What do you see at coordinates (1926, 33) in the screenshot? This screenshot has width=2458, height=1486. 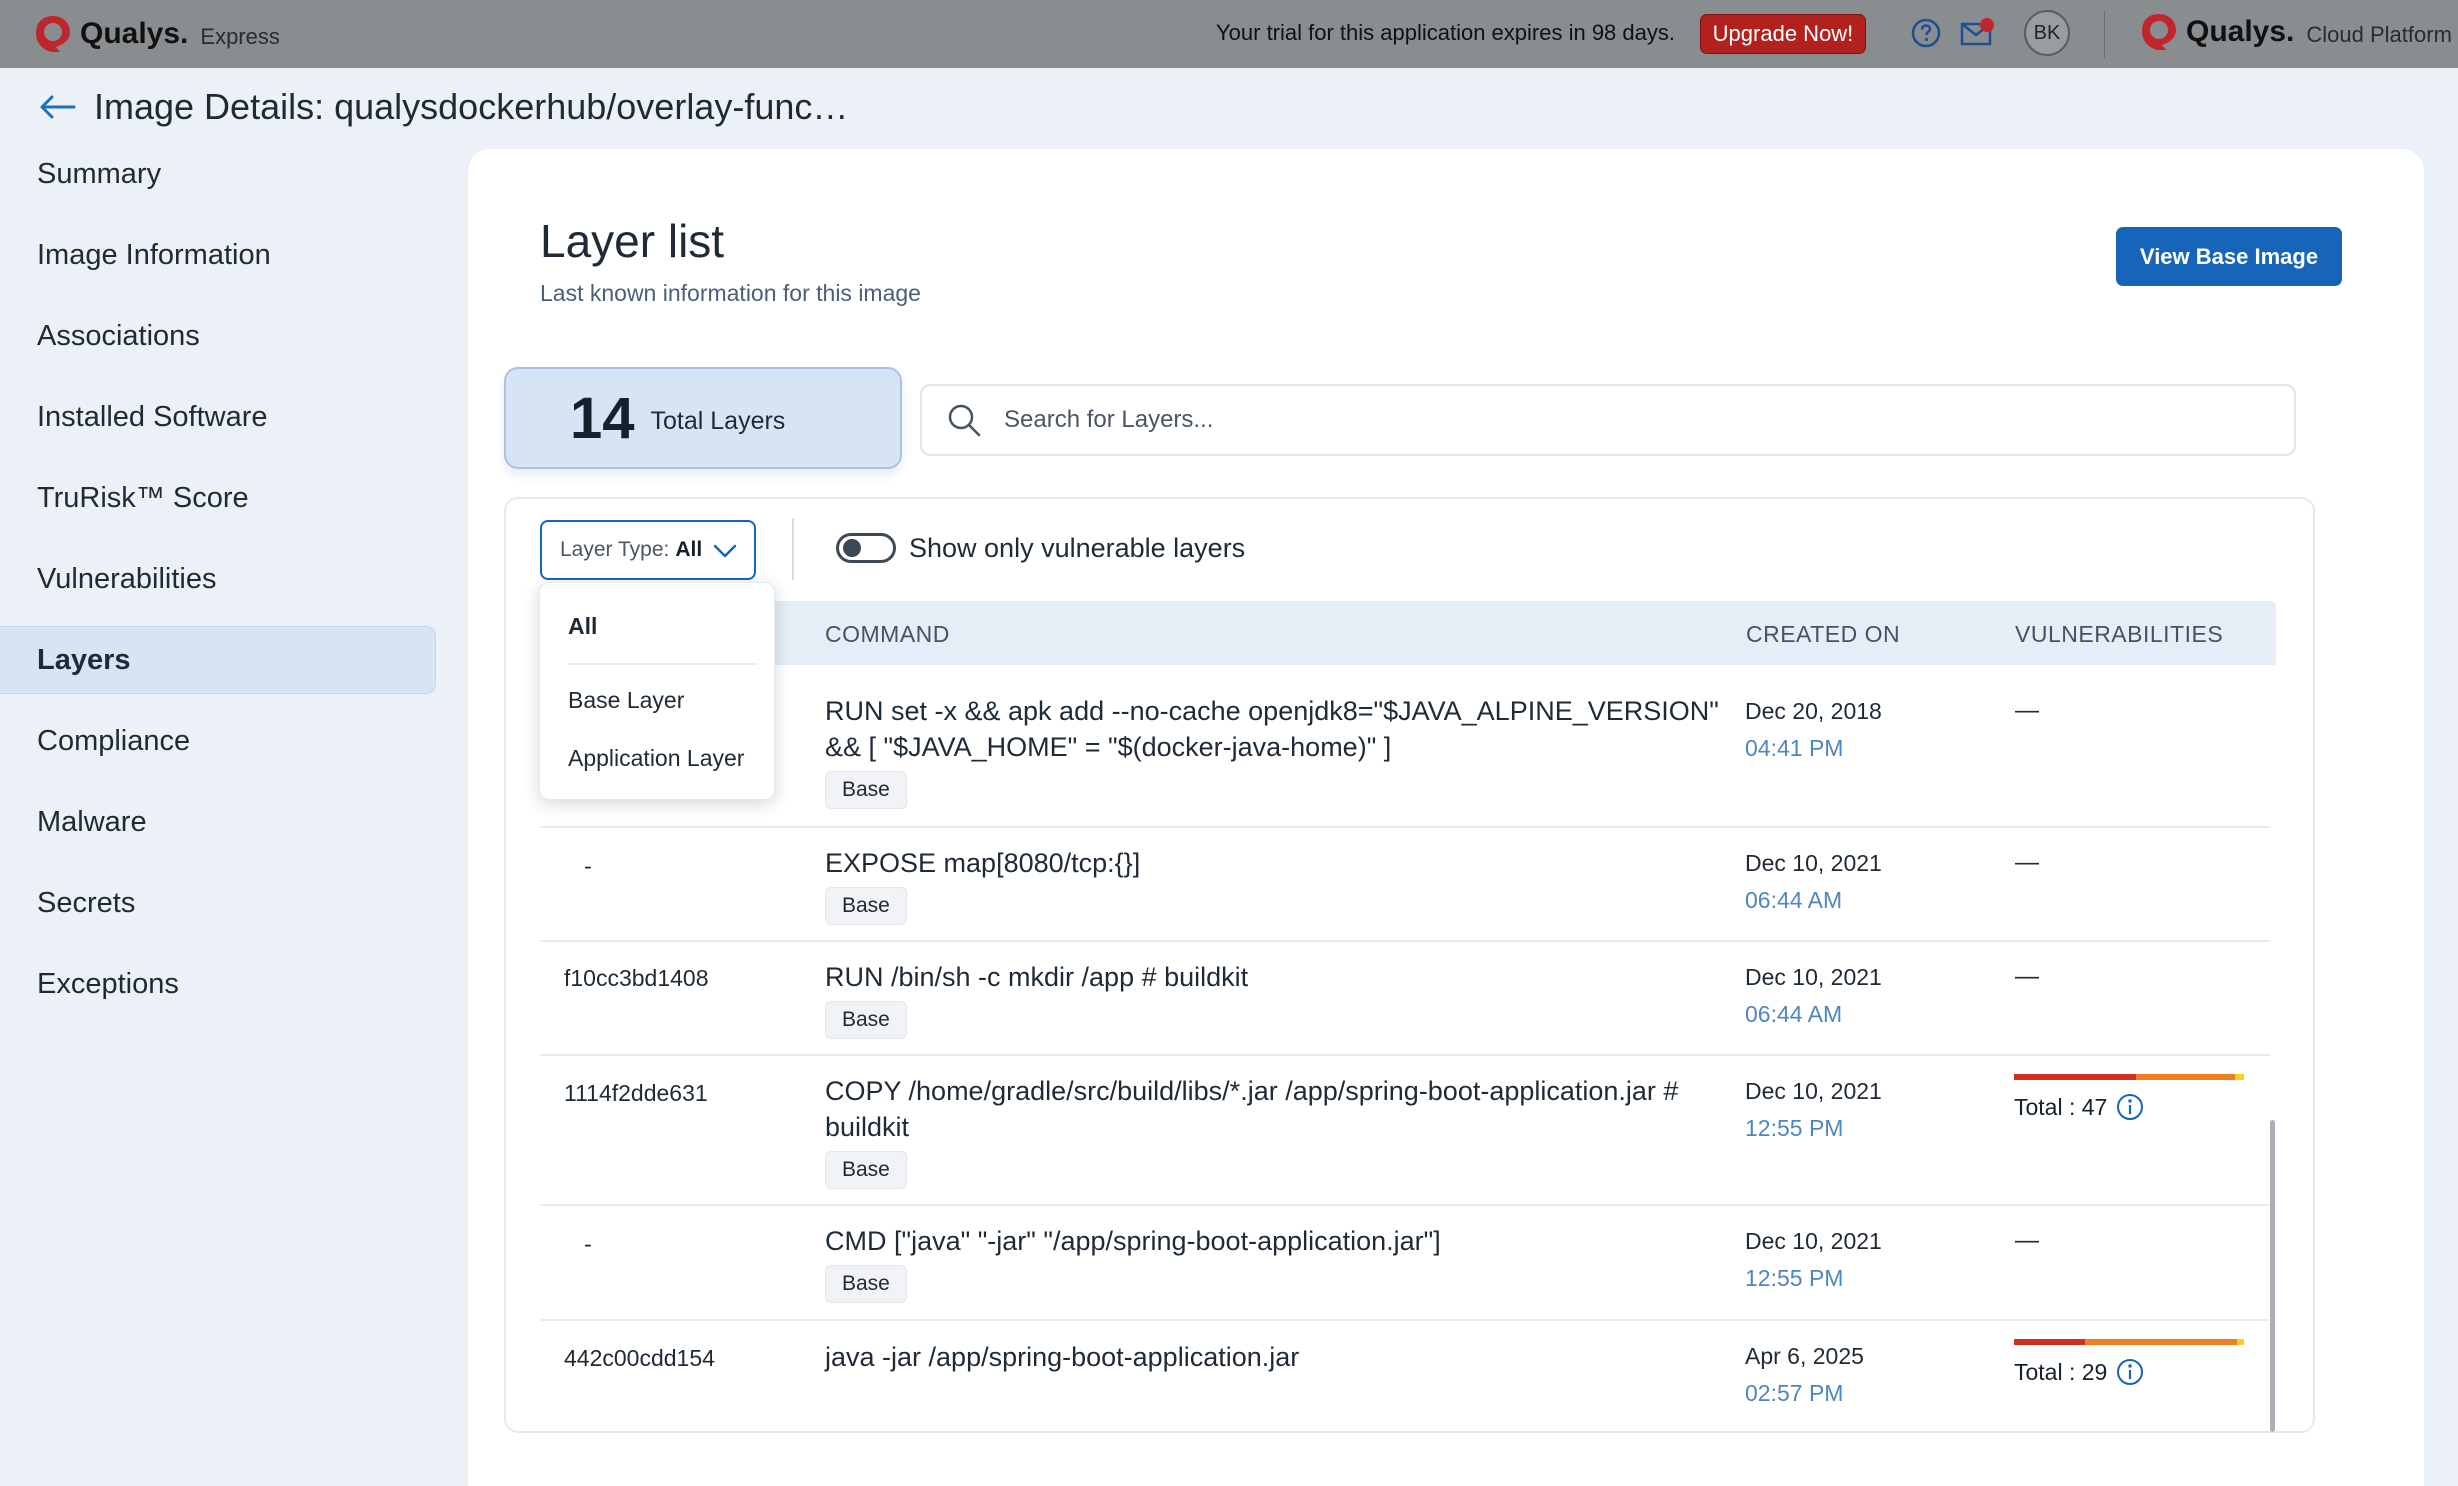 I see `help-circle-icon` at bounding box center [1926, 33].